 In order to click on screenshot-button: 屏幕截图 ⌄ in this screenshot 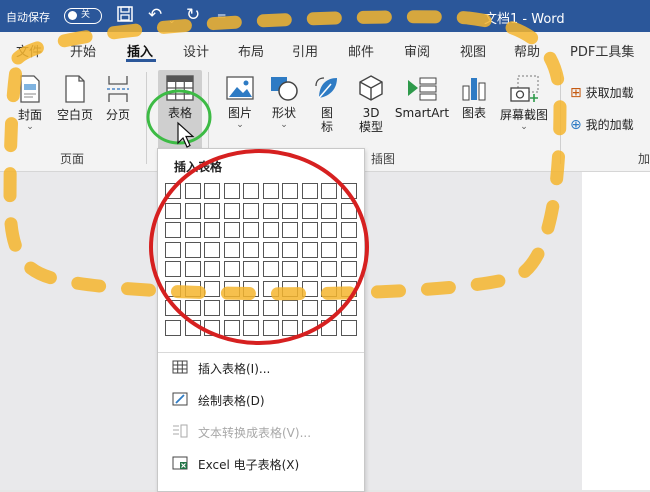, I will do `click(524, 103)`.